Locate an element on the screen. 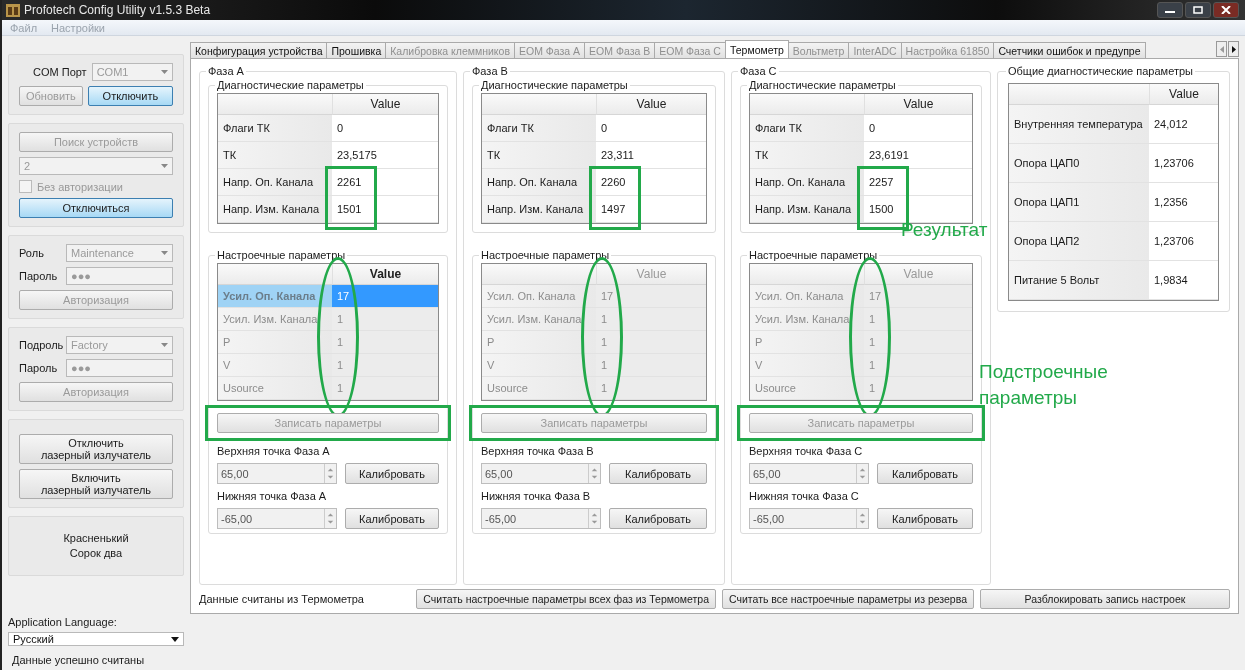 The image size is (1245, 670). scroll-right-icon is located at coordinates (1233, 49).